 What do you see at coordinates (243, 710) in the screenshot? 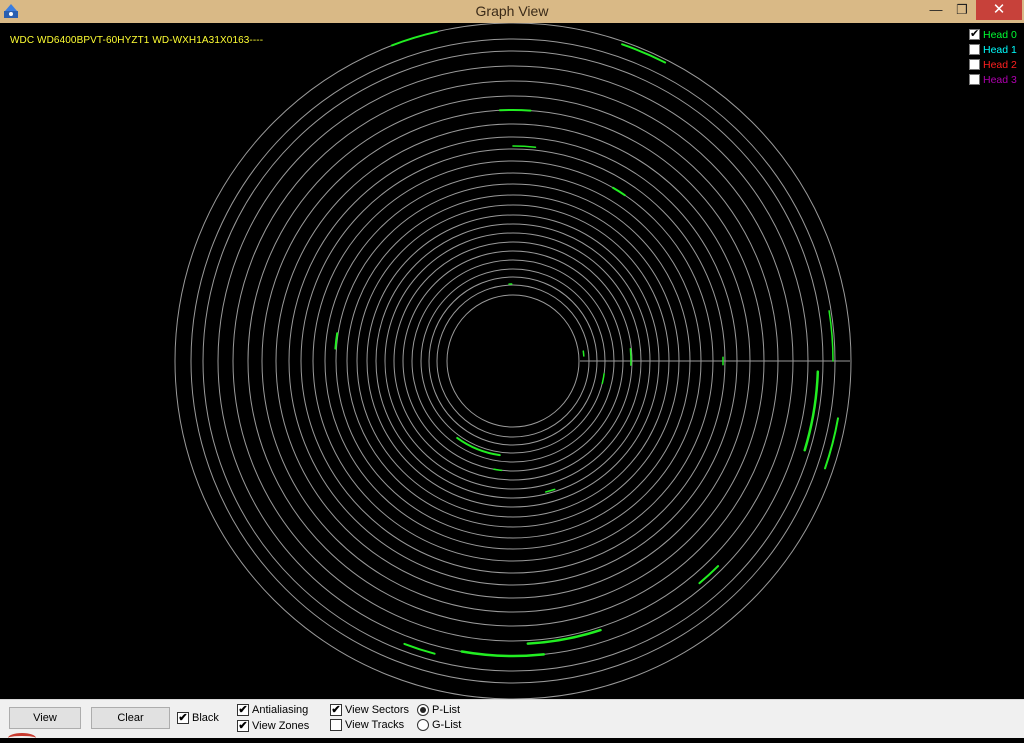
I see `antialiasing-checkbox: ✔` at bounding box center [243, 710].